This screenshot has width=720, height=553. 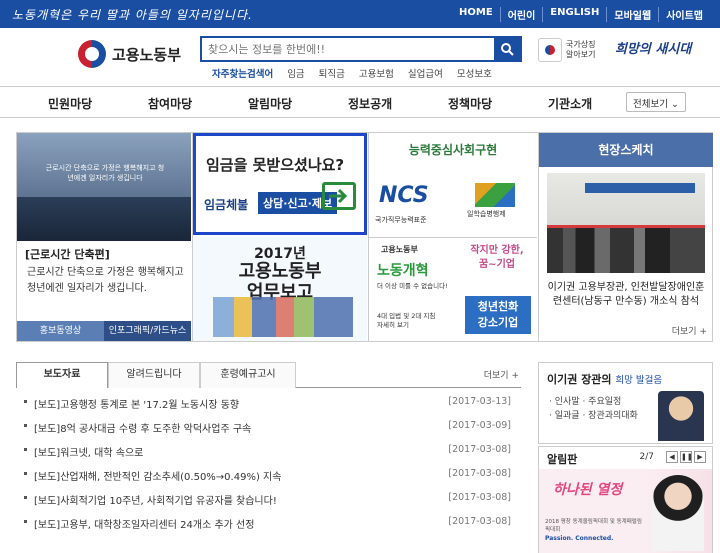 What do you see at coordinates (92, 54) in the screenshot?
I see `ministry-emblem-icon` at bounding box center [92, 54].